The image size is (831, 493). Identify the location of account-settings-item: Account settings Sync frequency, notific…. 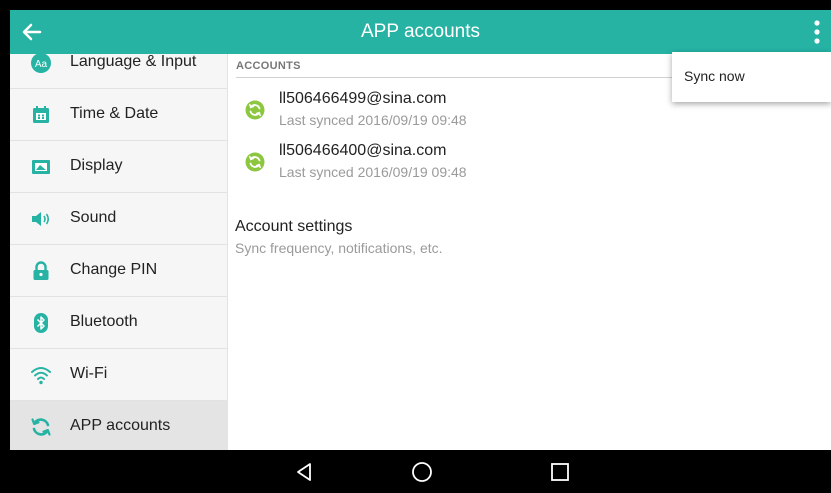
(455, 243).